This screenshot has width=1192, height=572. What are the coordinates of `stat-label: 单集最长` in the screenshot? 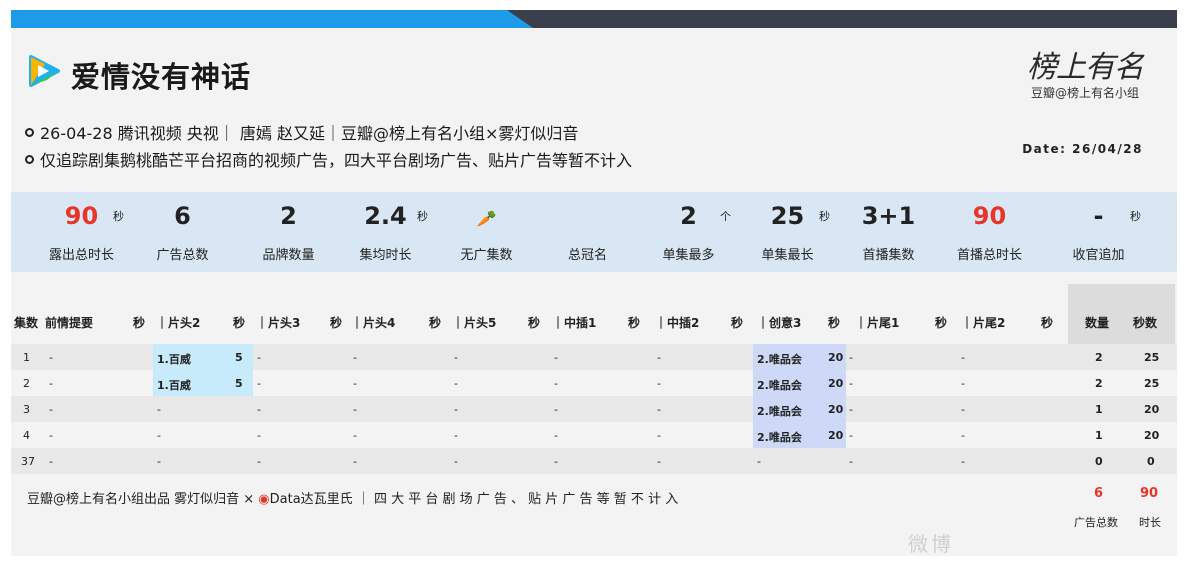 It's located at (787, 255).